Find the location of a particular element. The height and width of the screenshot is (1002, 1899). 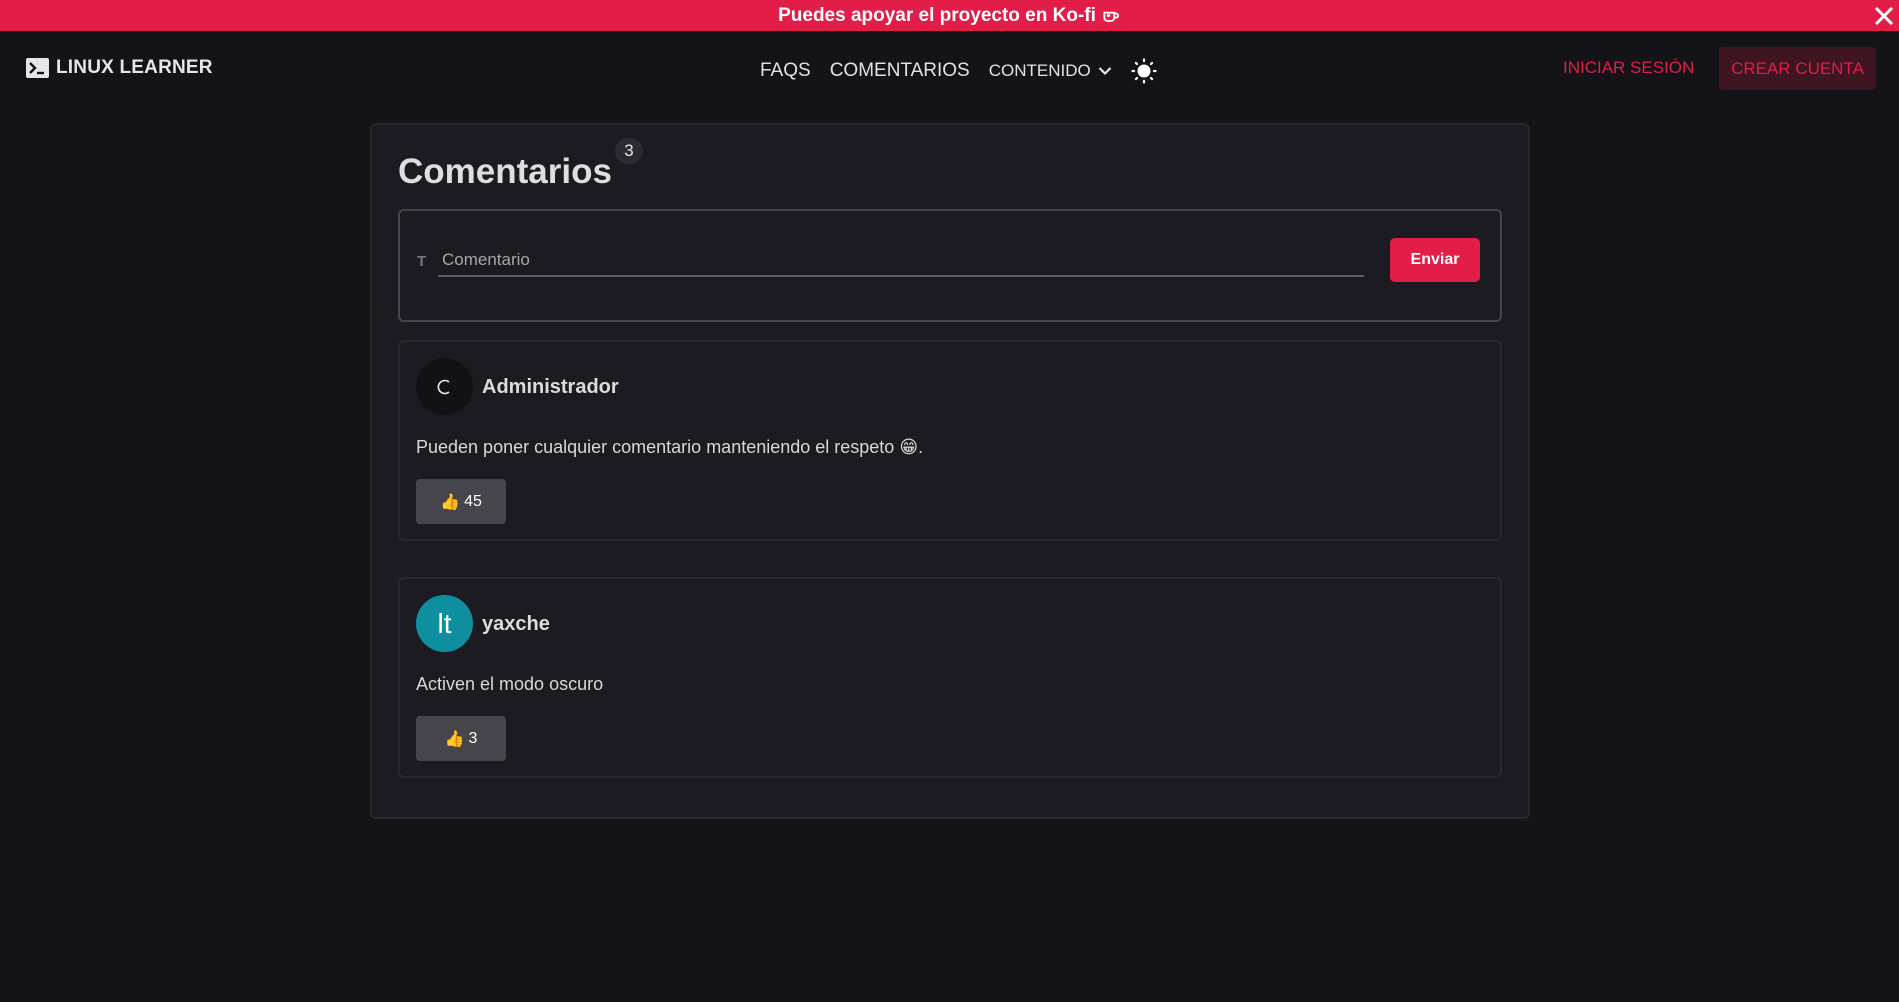

brand-link: LINUX LEARNER is located at coordinates (119, 68).